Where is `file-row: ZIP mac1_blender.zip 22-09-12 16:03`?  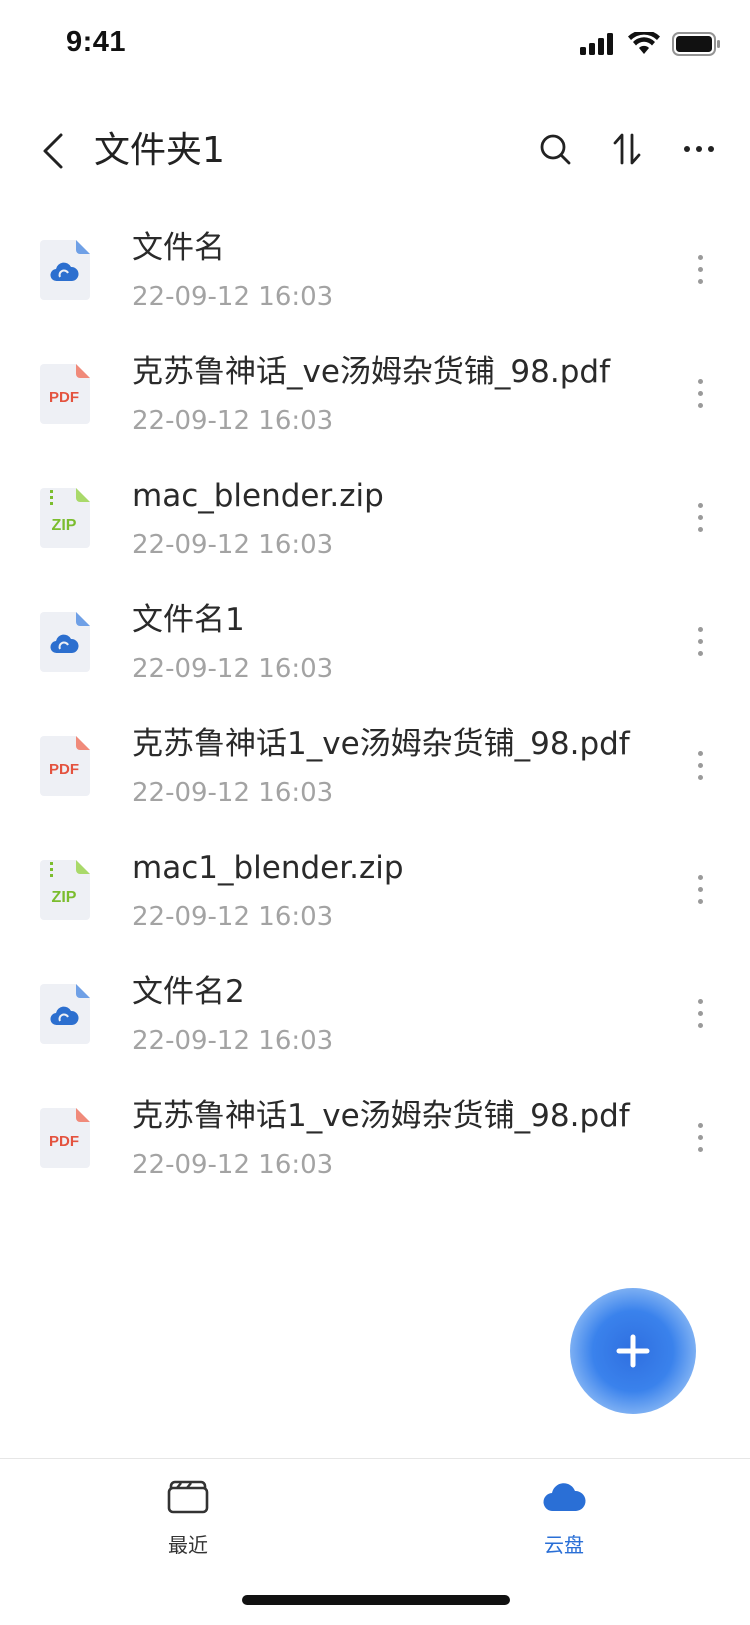 file-row: ZIP mac1_blender.zip 22-09-12 16:03 is located at coordinates (375, 888).